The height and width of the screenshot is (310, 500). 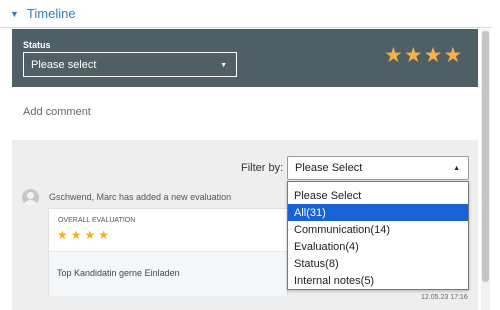 What do you see at coordinates (51, 13) in the screenshot?
I see `section-title: Timeline` at bounding box center [51, 13].